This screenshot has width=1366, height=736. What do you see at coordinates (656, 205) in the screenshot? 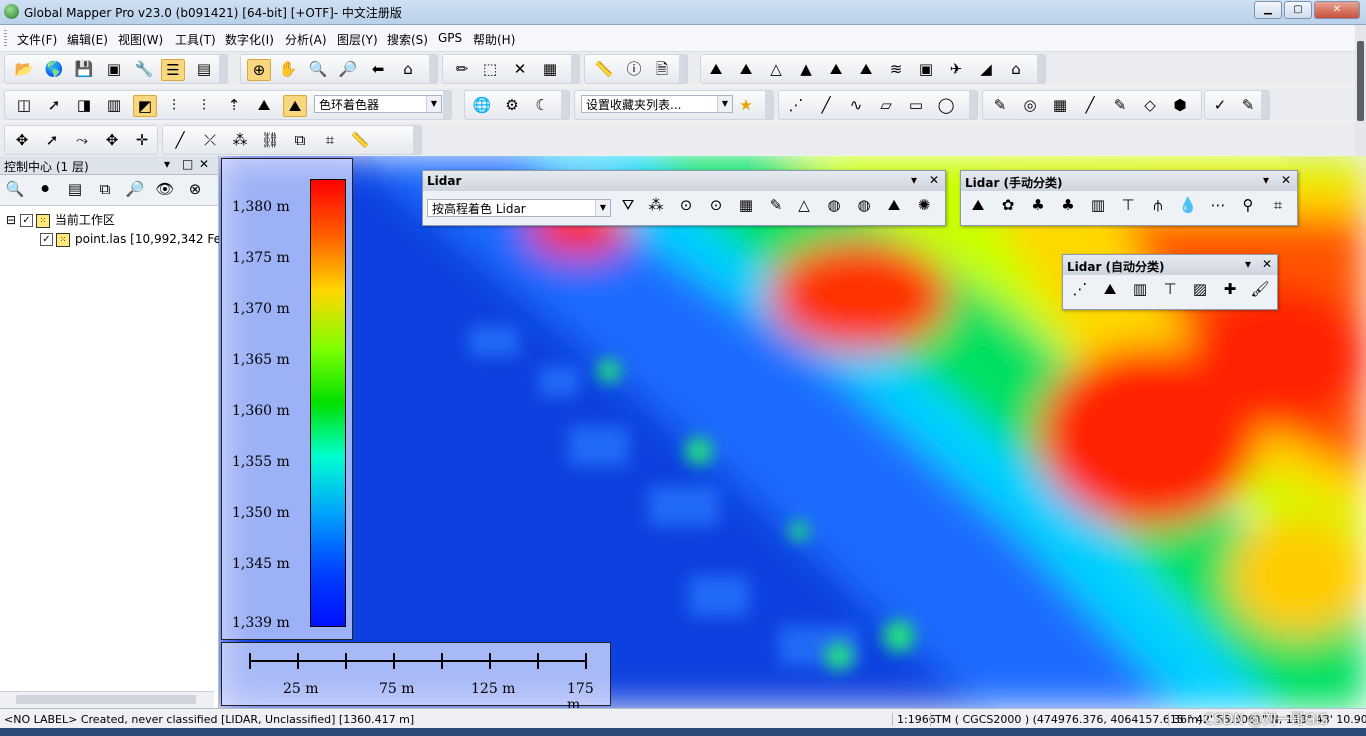
I see `lidar-points-icon: ⁂` at bounding box center [656, 205].